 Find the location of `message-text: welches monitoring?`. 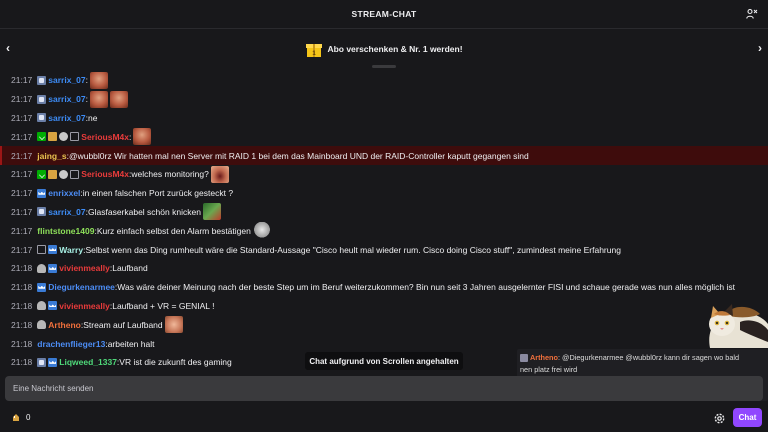

message-text: welches monitoring? is located at coordinates (170, 174).